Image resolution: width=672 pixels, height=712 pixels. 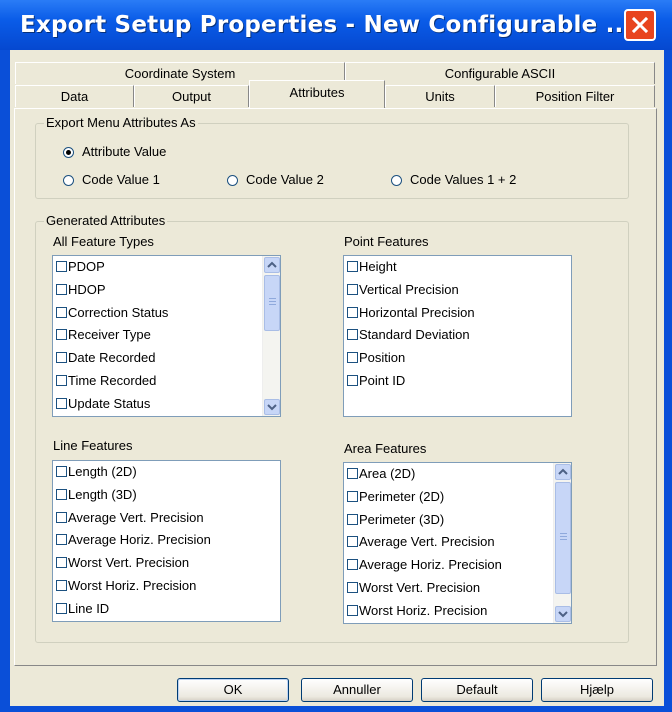 I want to click on all-features-scrollbar, so click(x=271, y=336).